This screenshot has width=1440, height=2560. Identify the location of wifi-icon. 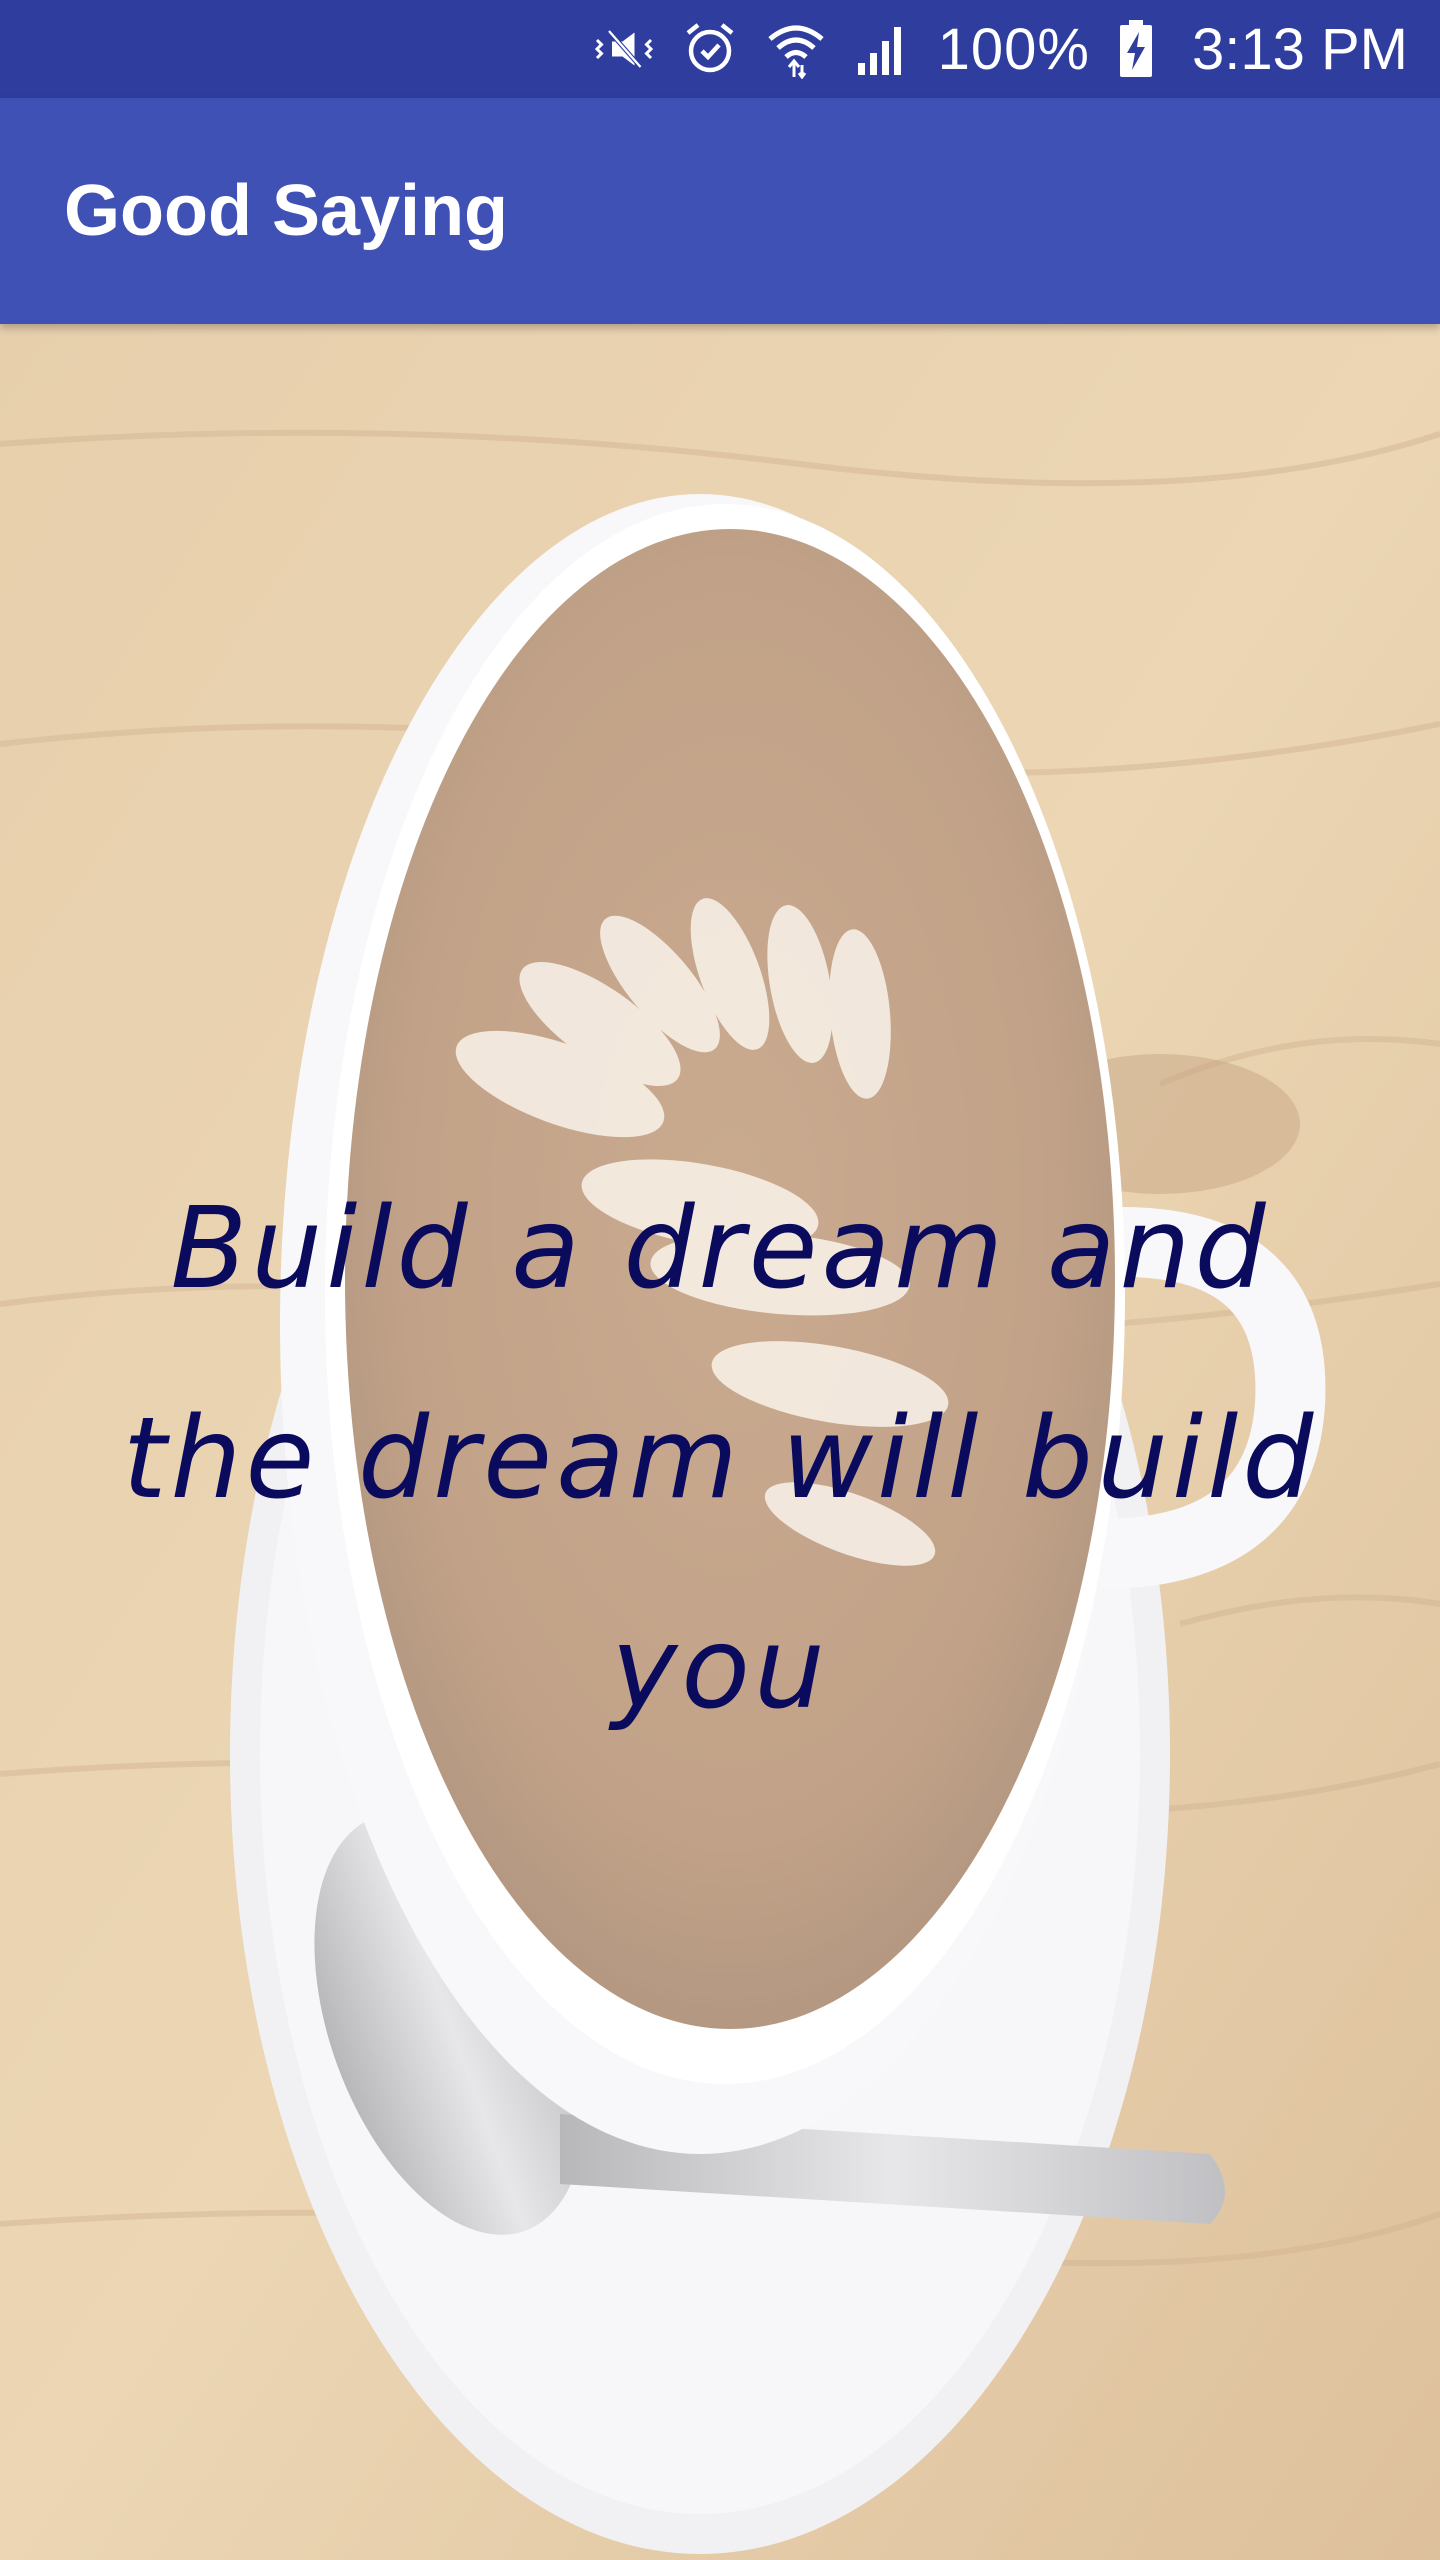
(796, 49).